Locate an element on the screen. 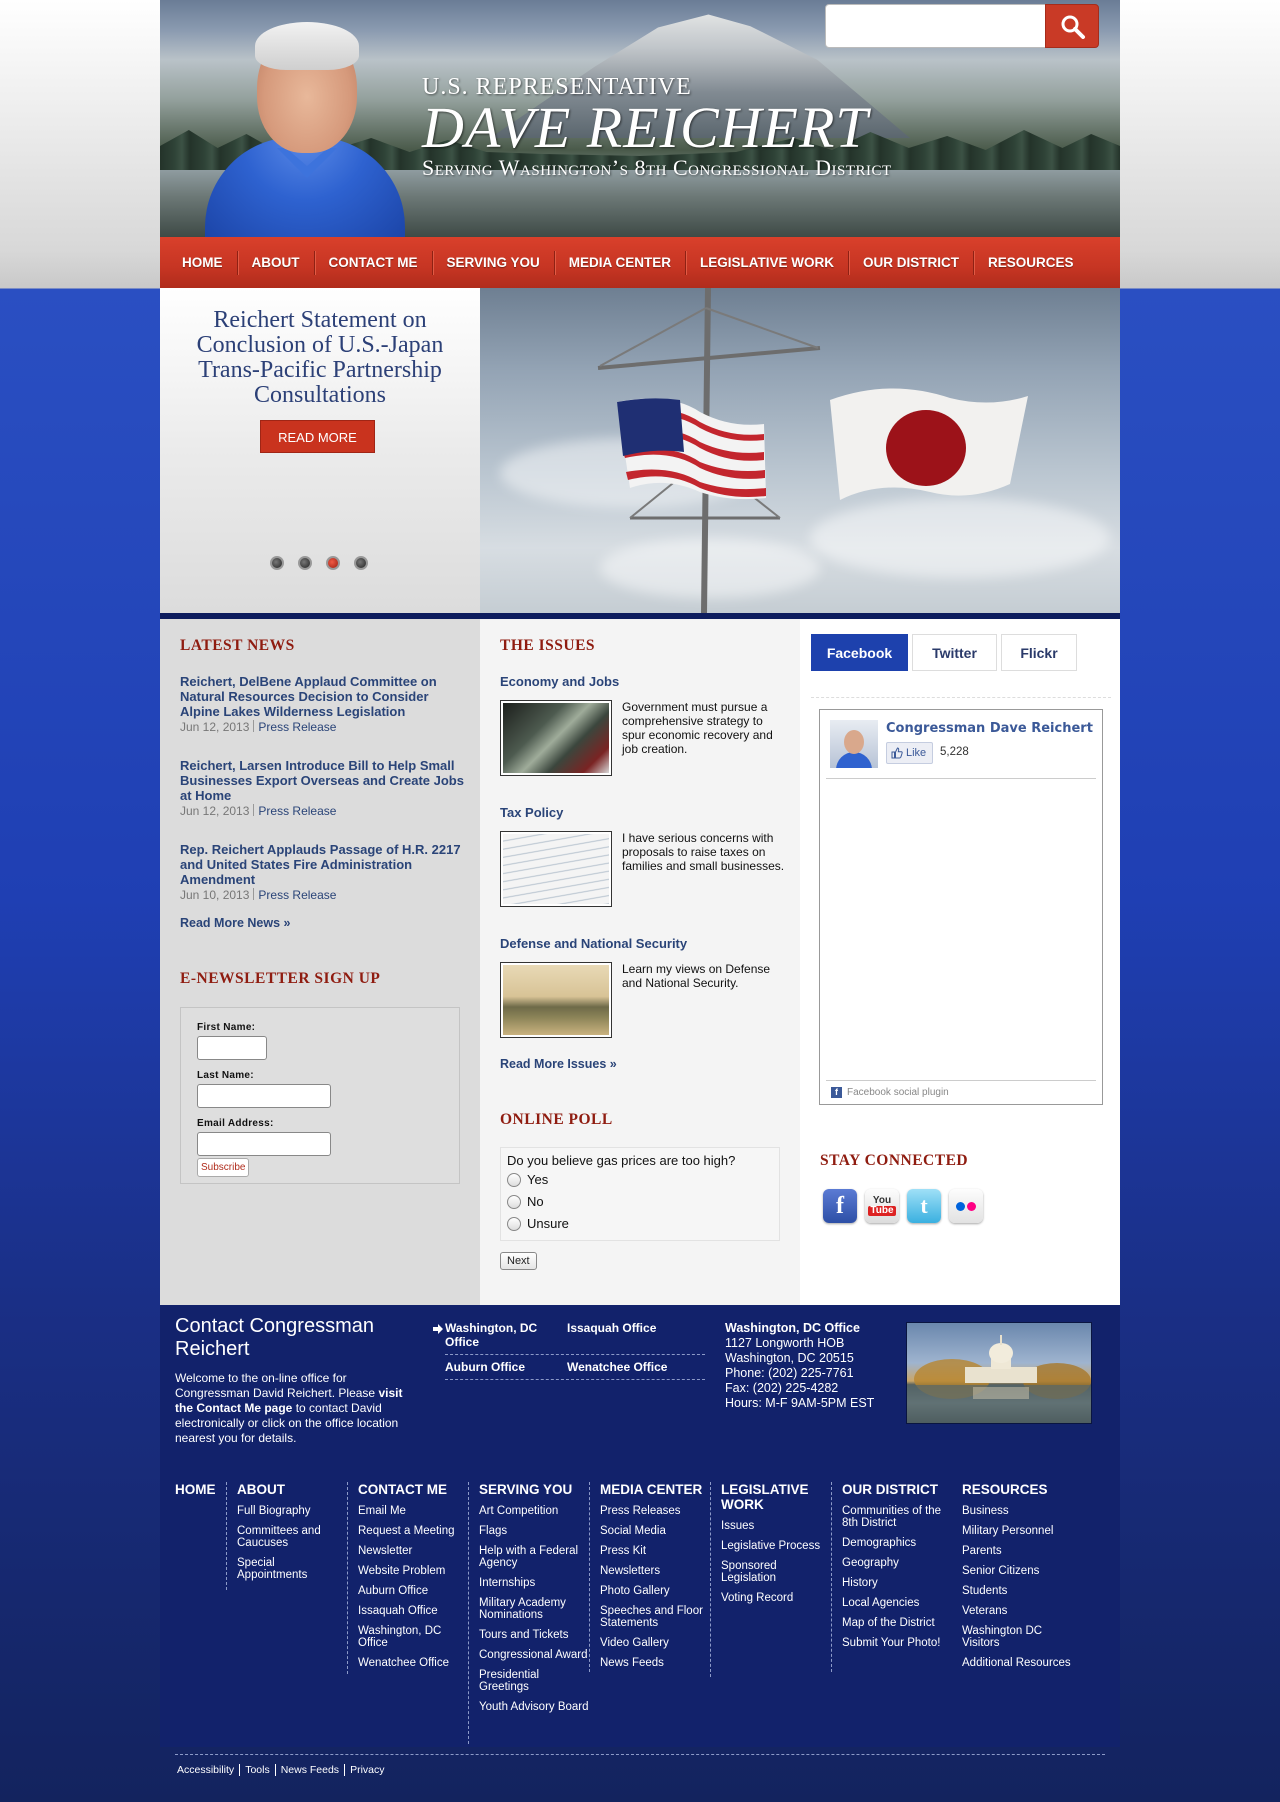 The height and width of the screenshot is (1802, 1280). footer-link: Issues is located at coordinates (771, 1526).